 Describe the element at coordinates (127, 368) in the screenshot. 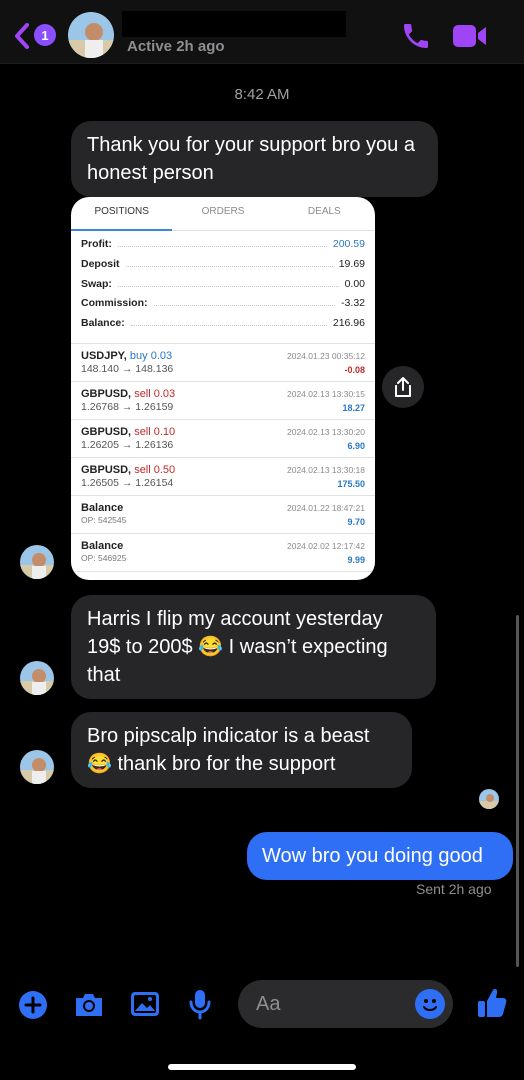

I see `trade-prices: 148.140 → 148.136` at that location.